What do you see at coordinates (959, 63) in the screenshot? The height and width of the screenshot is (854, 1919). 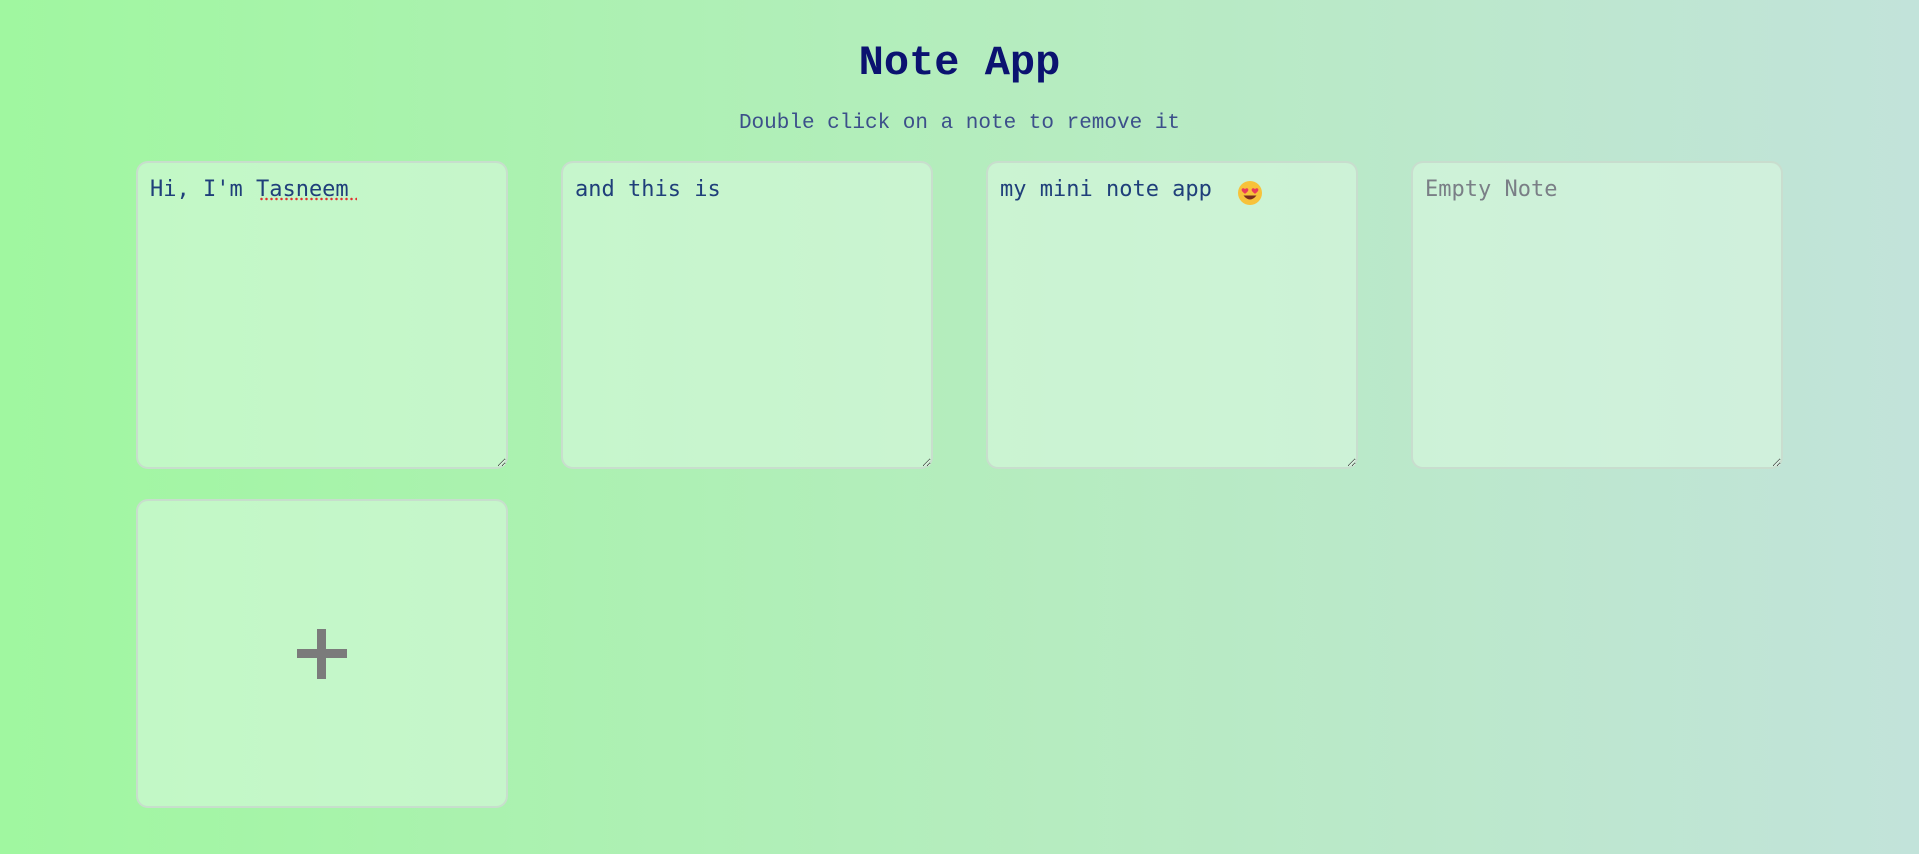 I see `app-title: Note App` at bounding box center [959, 63].